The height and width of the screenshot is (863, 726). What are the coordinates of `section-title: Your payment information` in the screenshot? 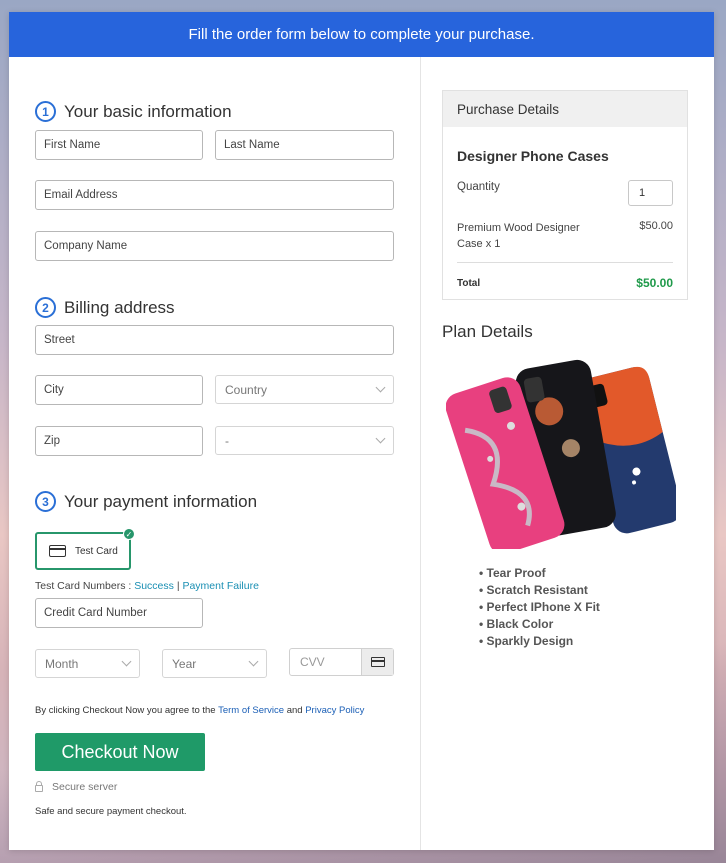 It's located at (161, 501).